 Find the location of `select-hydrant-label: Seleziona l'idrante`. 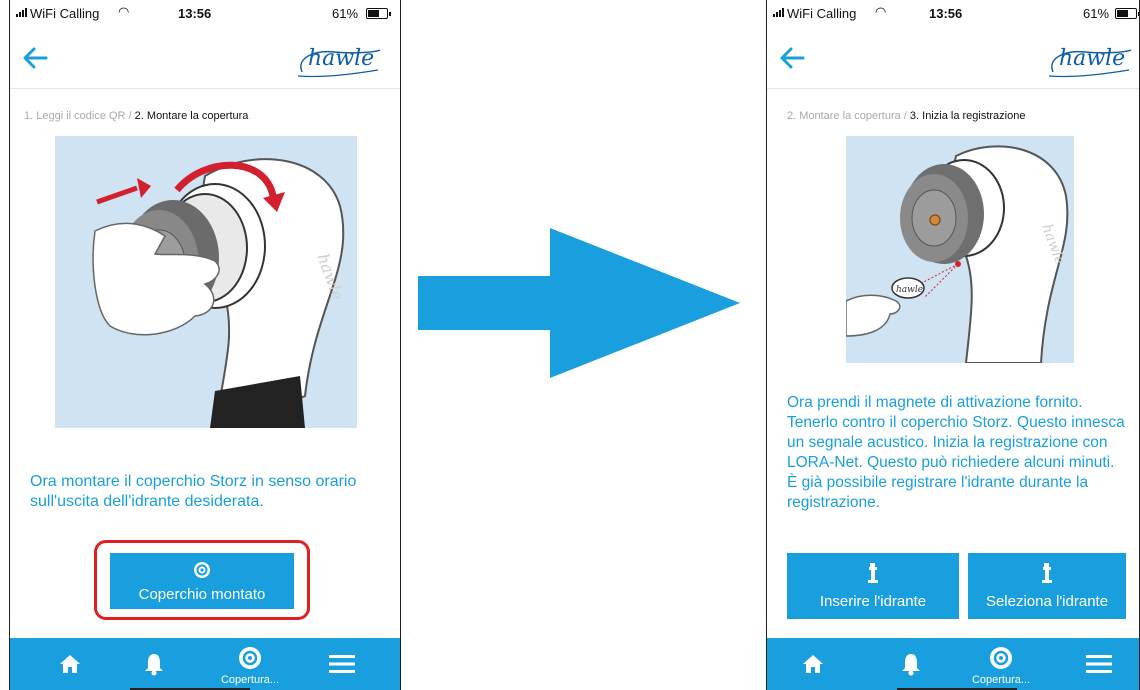

select-hydrant-label: Seleziona l'idrante is located at coordinates (1047, 601).